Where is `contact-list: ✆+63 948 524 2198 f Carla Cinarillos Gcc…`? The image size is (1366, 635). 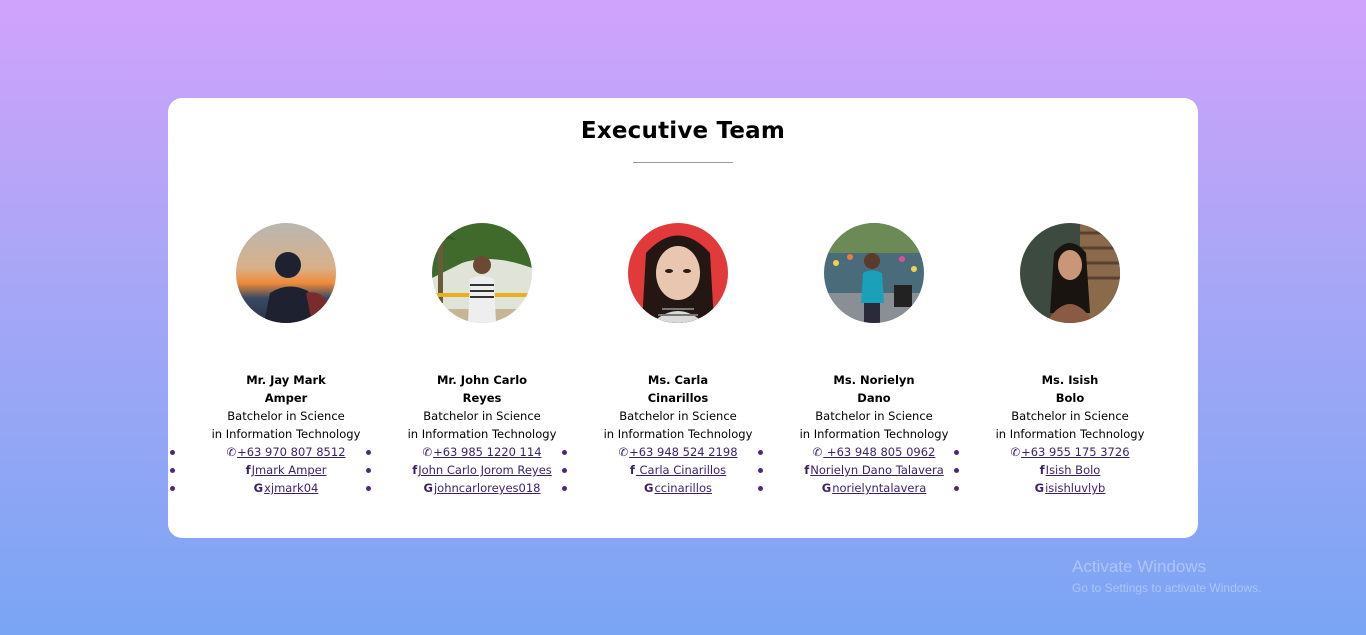 contact-list: ✆+63 948 524 2198 f Carla Cinarillos Gcc… is located at coordinates (669, 470).